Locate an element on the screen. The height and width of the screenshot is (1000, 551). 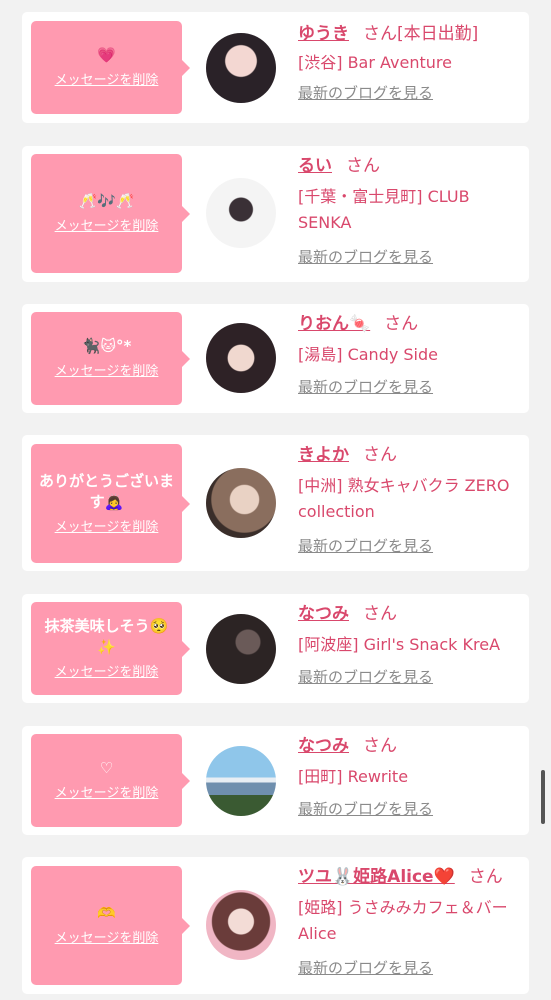
cast-info: なつみ さん [阿波座] Girl's Snack KreA 最新のブログを見る is located at coordinates (410, 645).